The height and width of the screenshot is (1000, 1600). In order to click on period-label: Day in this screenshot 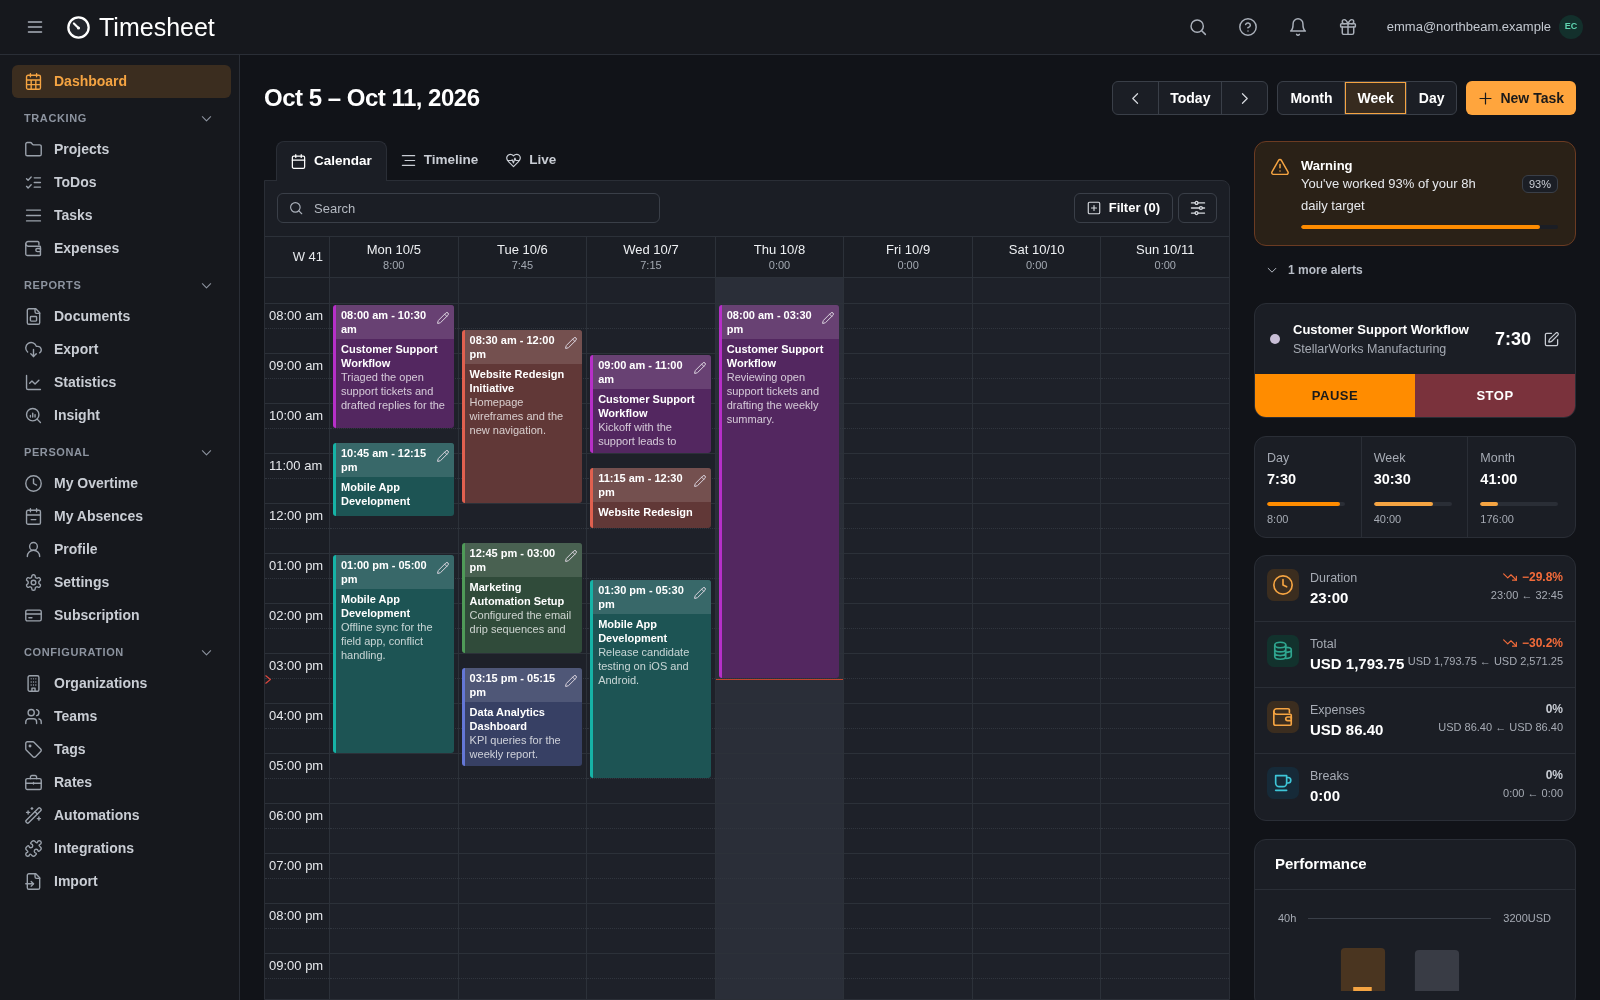, I will do `click(1279, 458)`.